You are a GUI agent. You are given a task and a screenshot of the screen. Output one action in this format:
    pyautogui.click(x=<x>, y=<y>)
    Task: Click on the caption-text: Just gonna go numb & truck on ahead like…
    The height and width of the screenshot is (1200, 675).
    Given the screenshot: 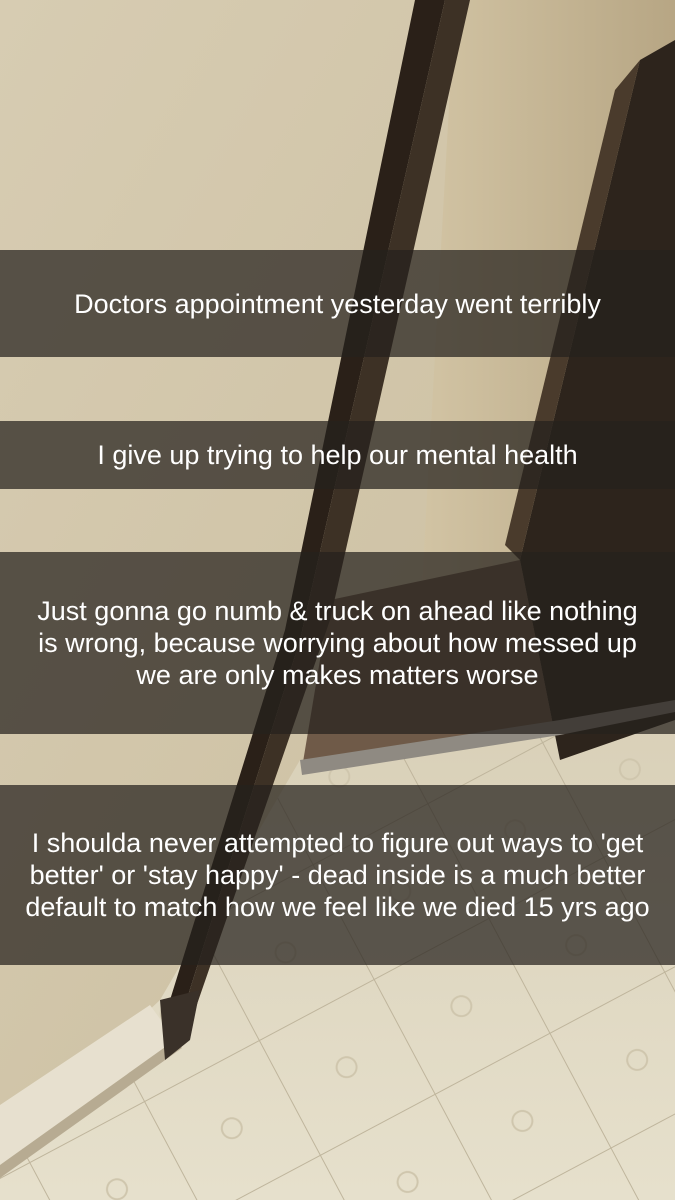 What is the action you would take?
    pyautogui.click(x=337, y=643)
    